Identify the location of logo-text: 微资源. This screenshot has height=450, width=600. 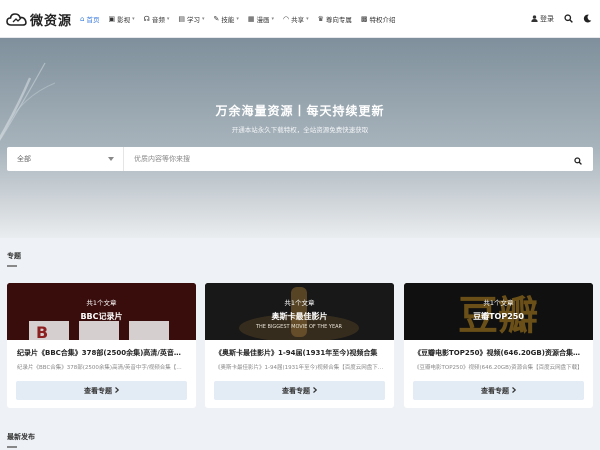
(51, 21).